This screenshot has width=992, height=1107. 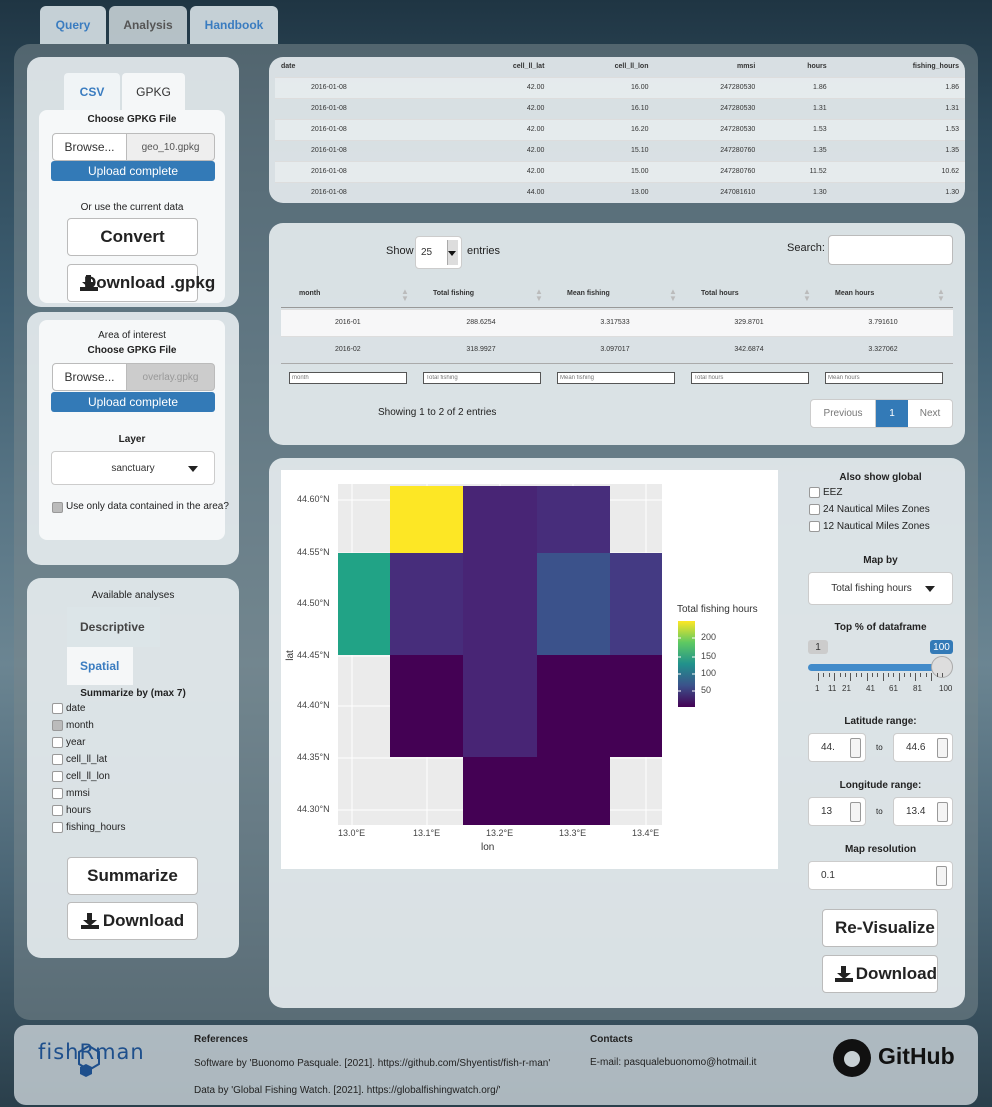 I want to click on legend-title: Total fishing hours, so click(x=717, y=609).